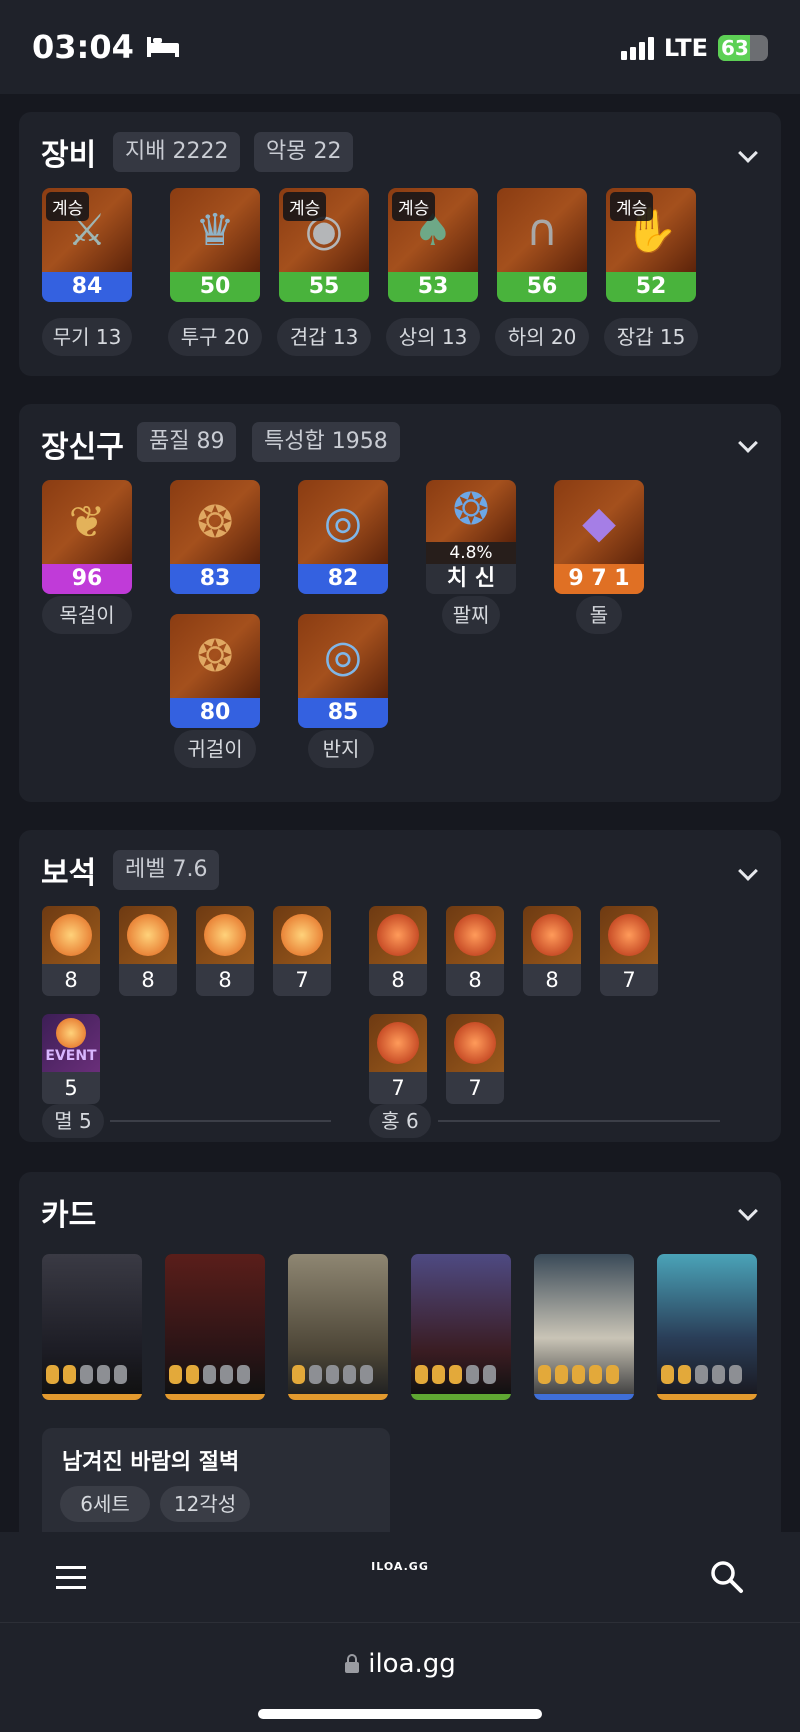  Describe the element at coordinates (343, 579) in the screenshot. I see `item-quality: 82` at that location.